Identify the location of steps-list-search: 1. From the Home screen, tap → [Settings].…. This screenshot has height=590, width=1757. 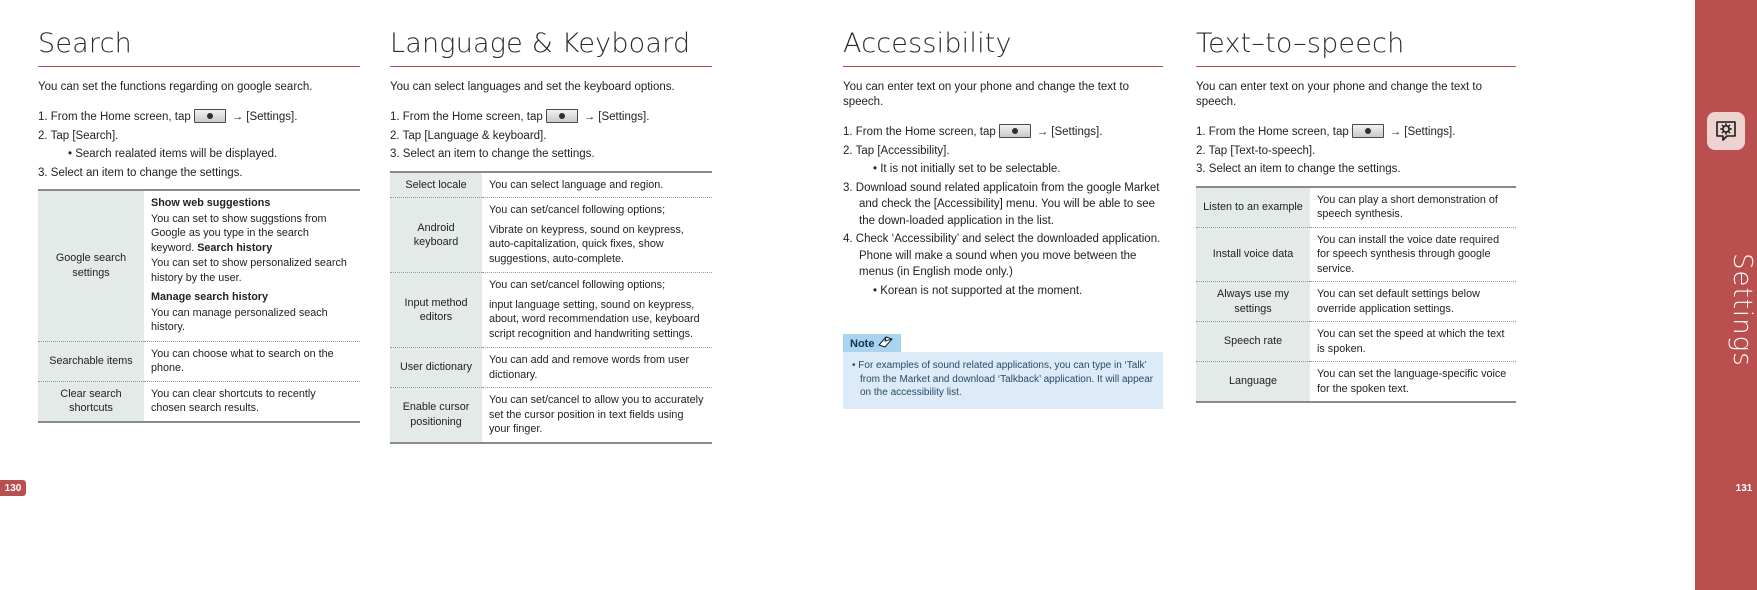
(199, 145).